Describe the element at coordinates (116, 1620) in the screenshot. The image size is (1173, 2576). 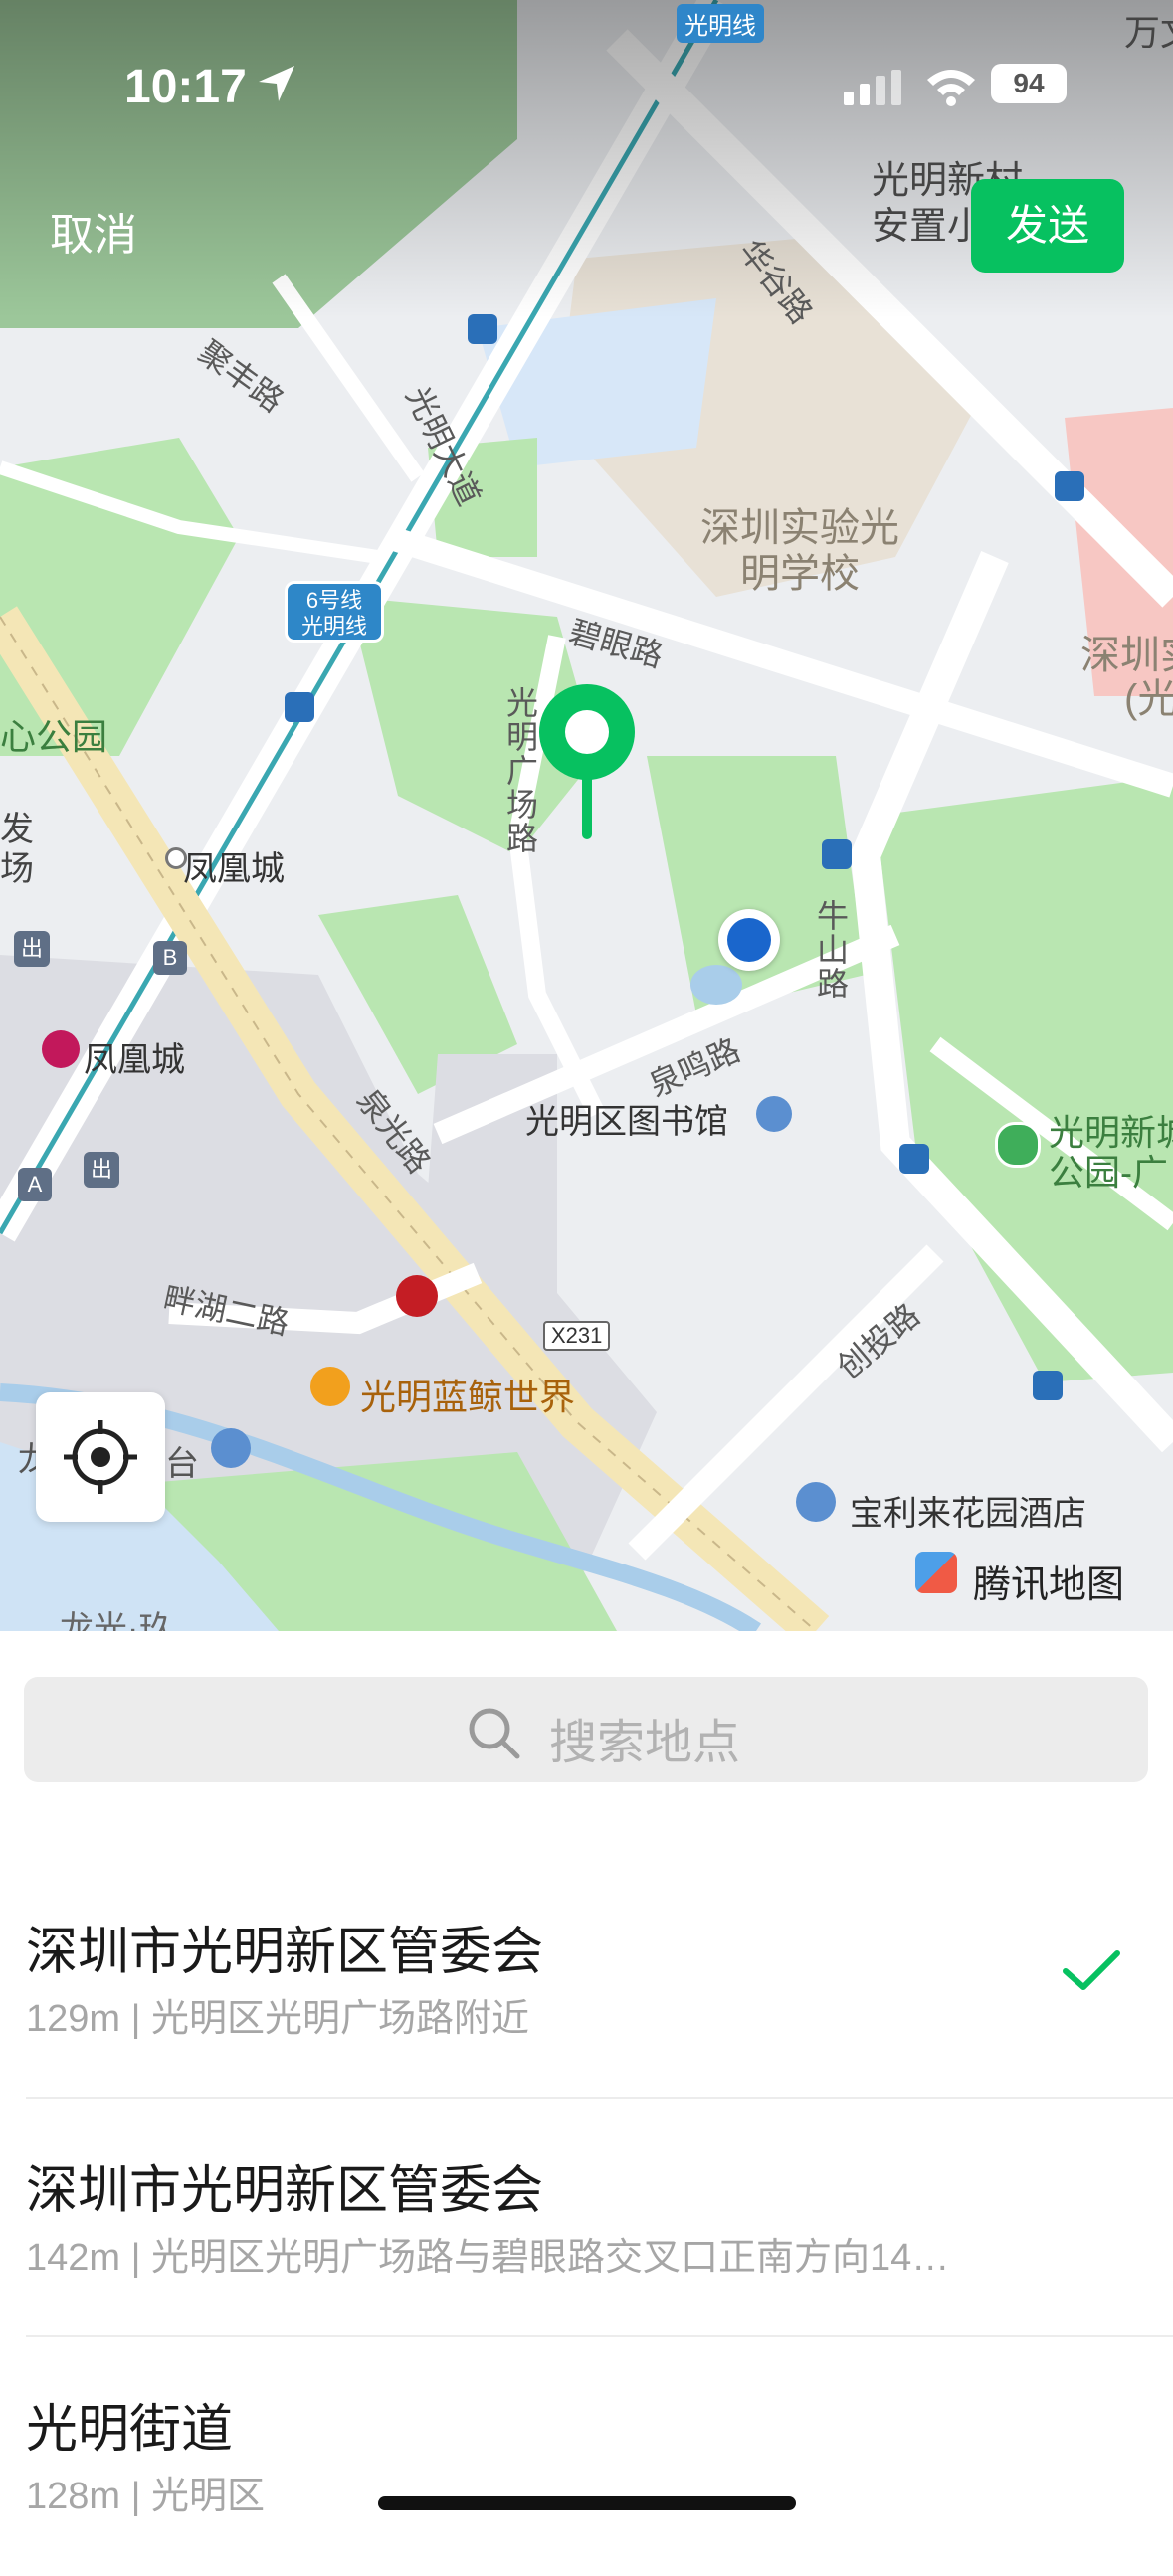
I see `poi-label: 龙光·玖` at that location.